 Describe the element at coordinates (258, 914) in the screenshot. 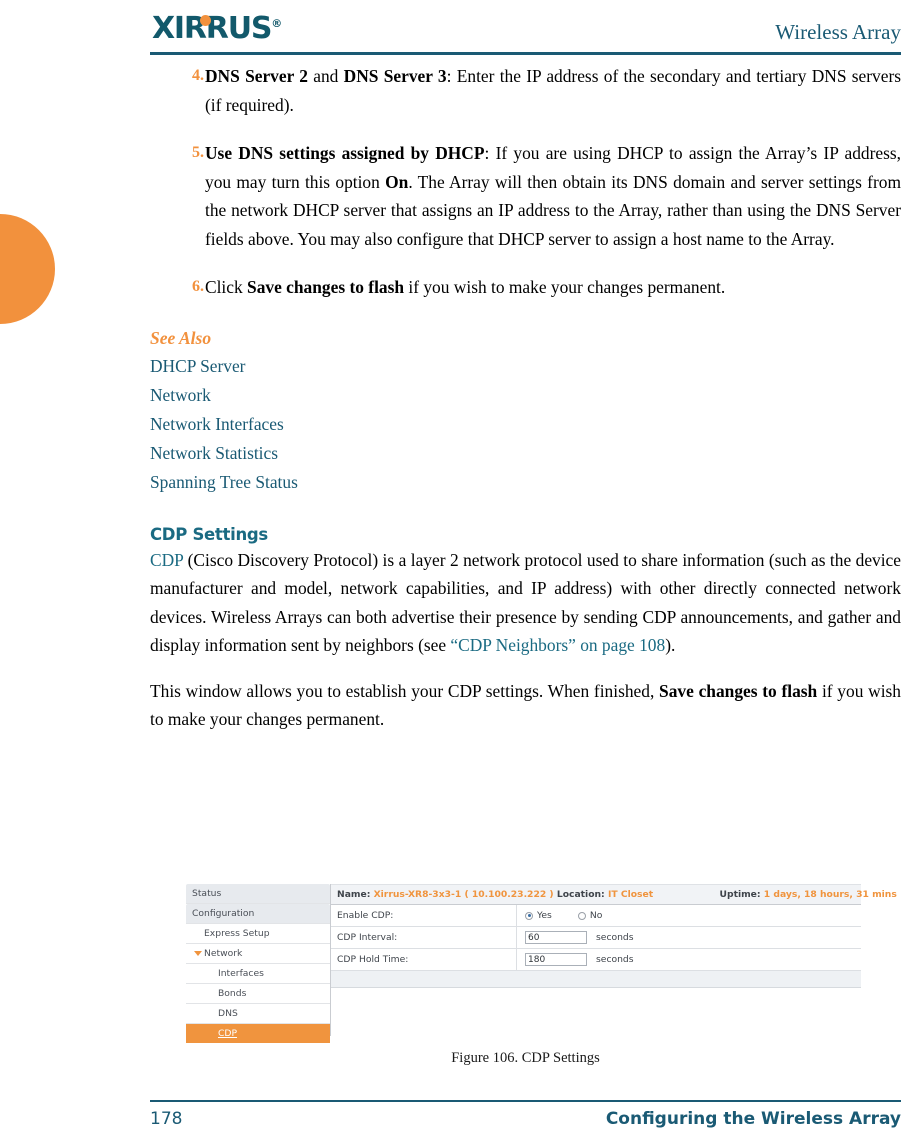

I see `sidebar-item-configuration: Configuration` at that location.